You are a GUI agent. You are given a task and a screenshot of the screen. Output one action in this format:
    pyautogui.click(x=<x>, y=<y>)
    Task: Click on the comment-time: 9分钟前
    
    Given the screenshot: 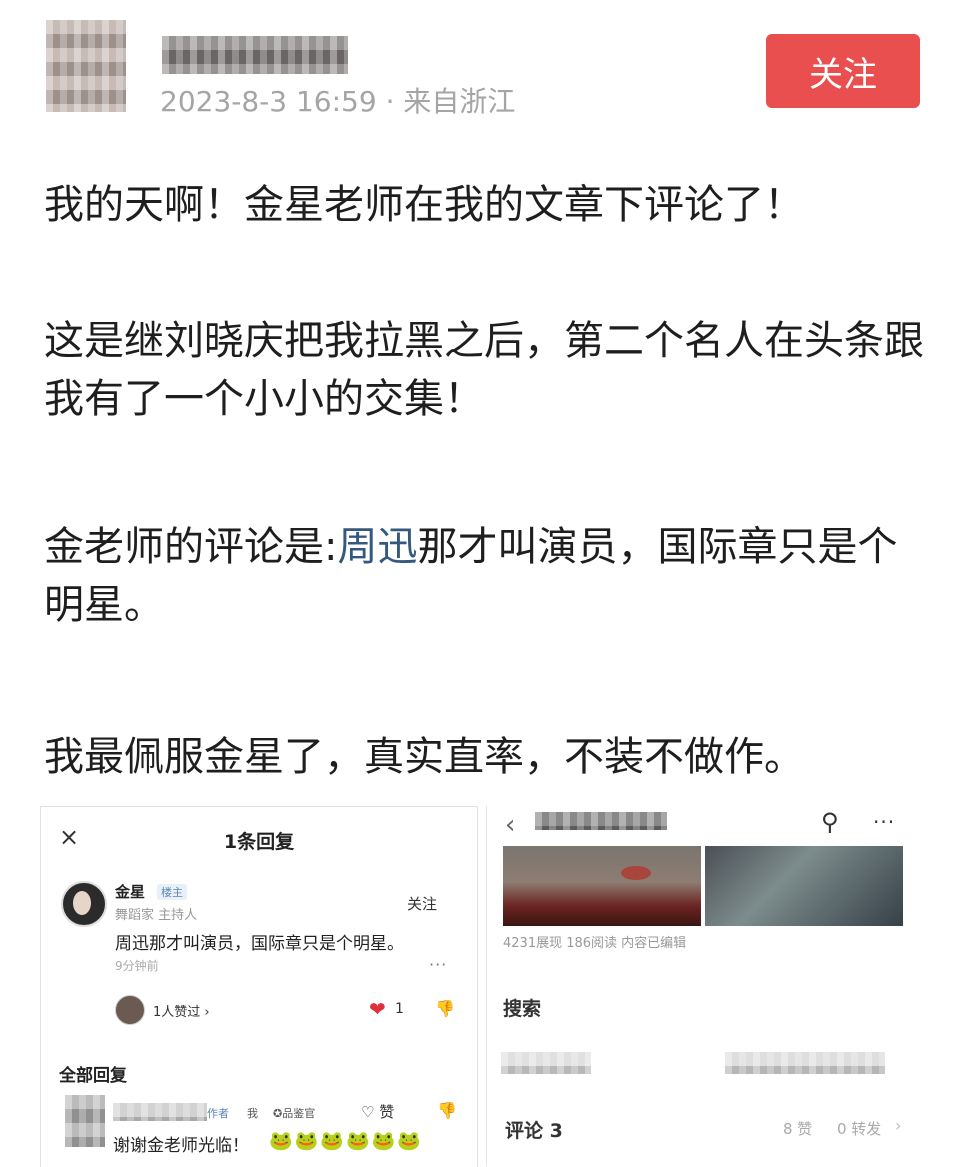 What is the action you would take?
    pyautogui.click(x=137, y=966)
    